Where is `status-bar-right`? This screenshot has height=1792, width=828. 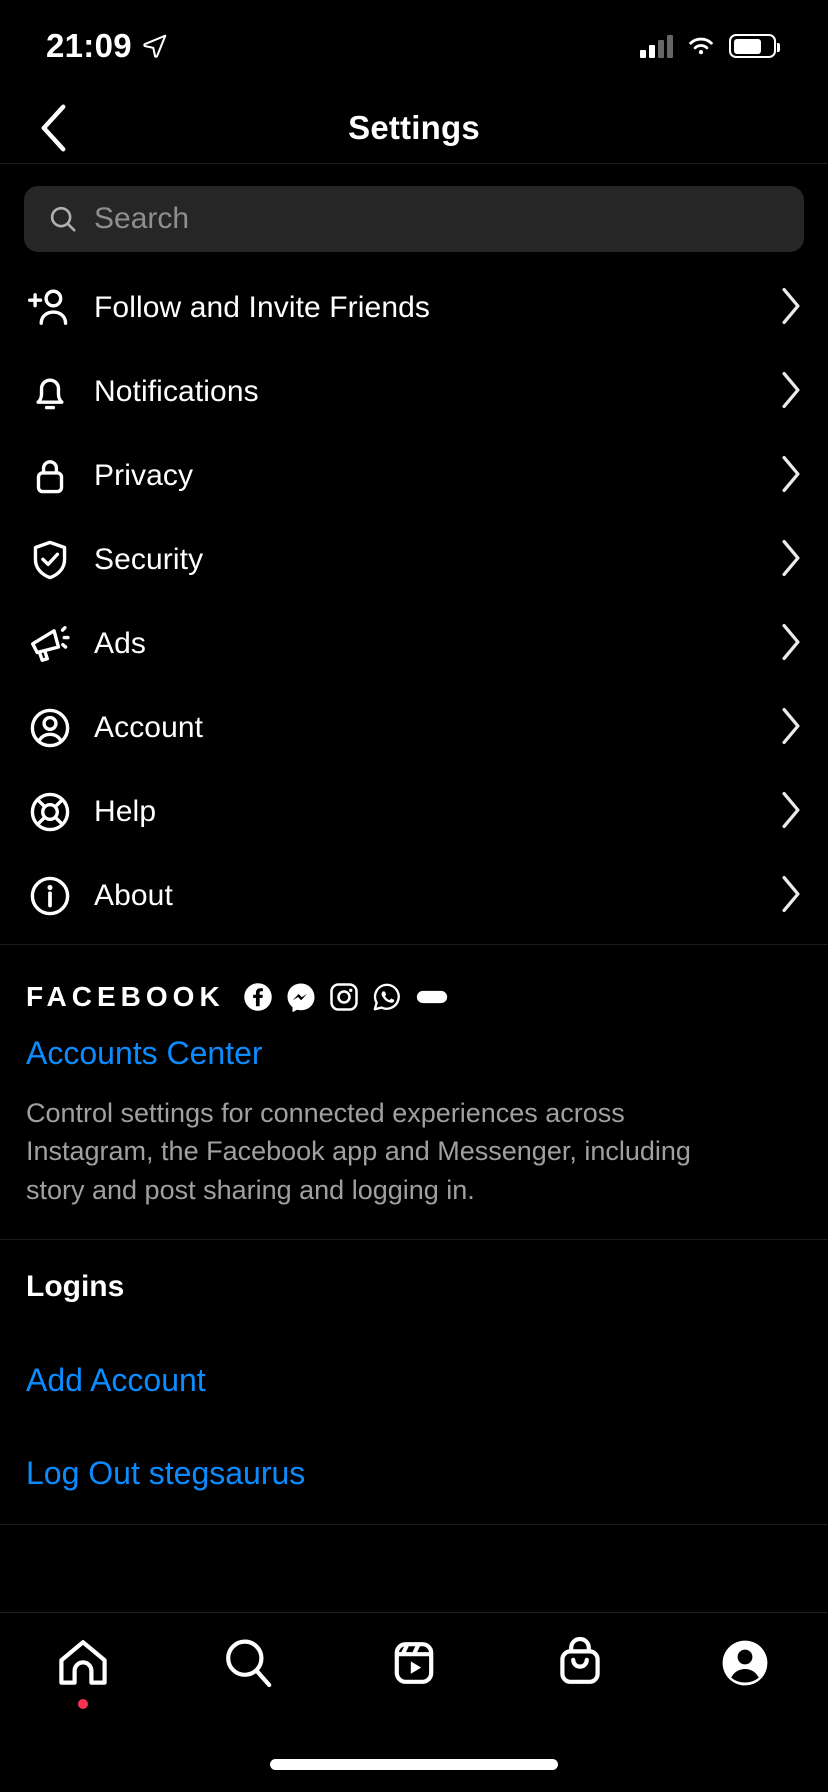 status-bar-right is located at coordinates (710, 46).